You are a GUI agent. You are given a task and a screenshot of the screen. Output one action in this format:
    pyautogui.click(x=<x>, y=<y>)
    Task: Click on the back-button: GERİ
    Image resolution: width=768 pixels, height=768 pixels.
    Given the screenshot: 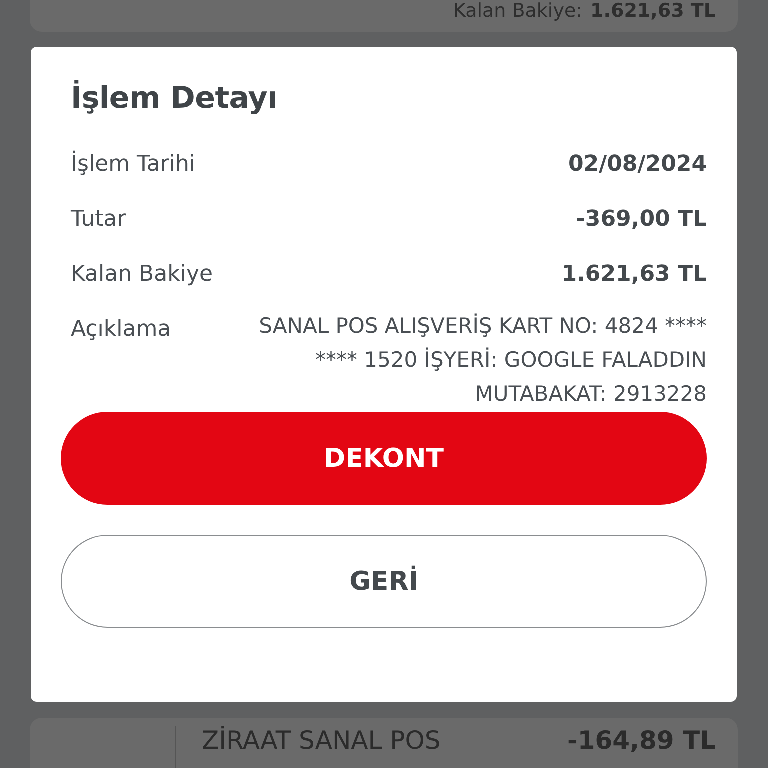 What is the action you would take?
    pyautogui.click(x=384, y=581)
    